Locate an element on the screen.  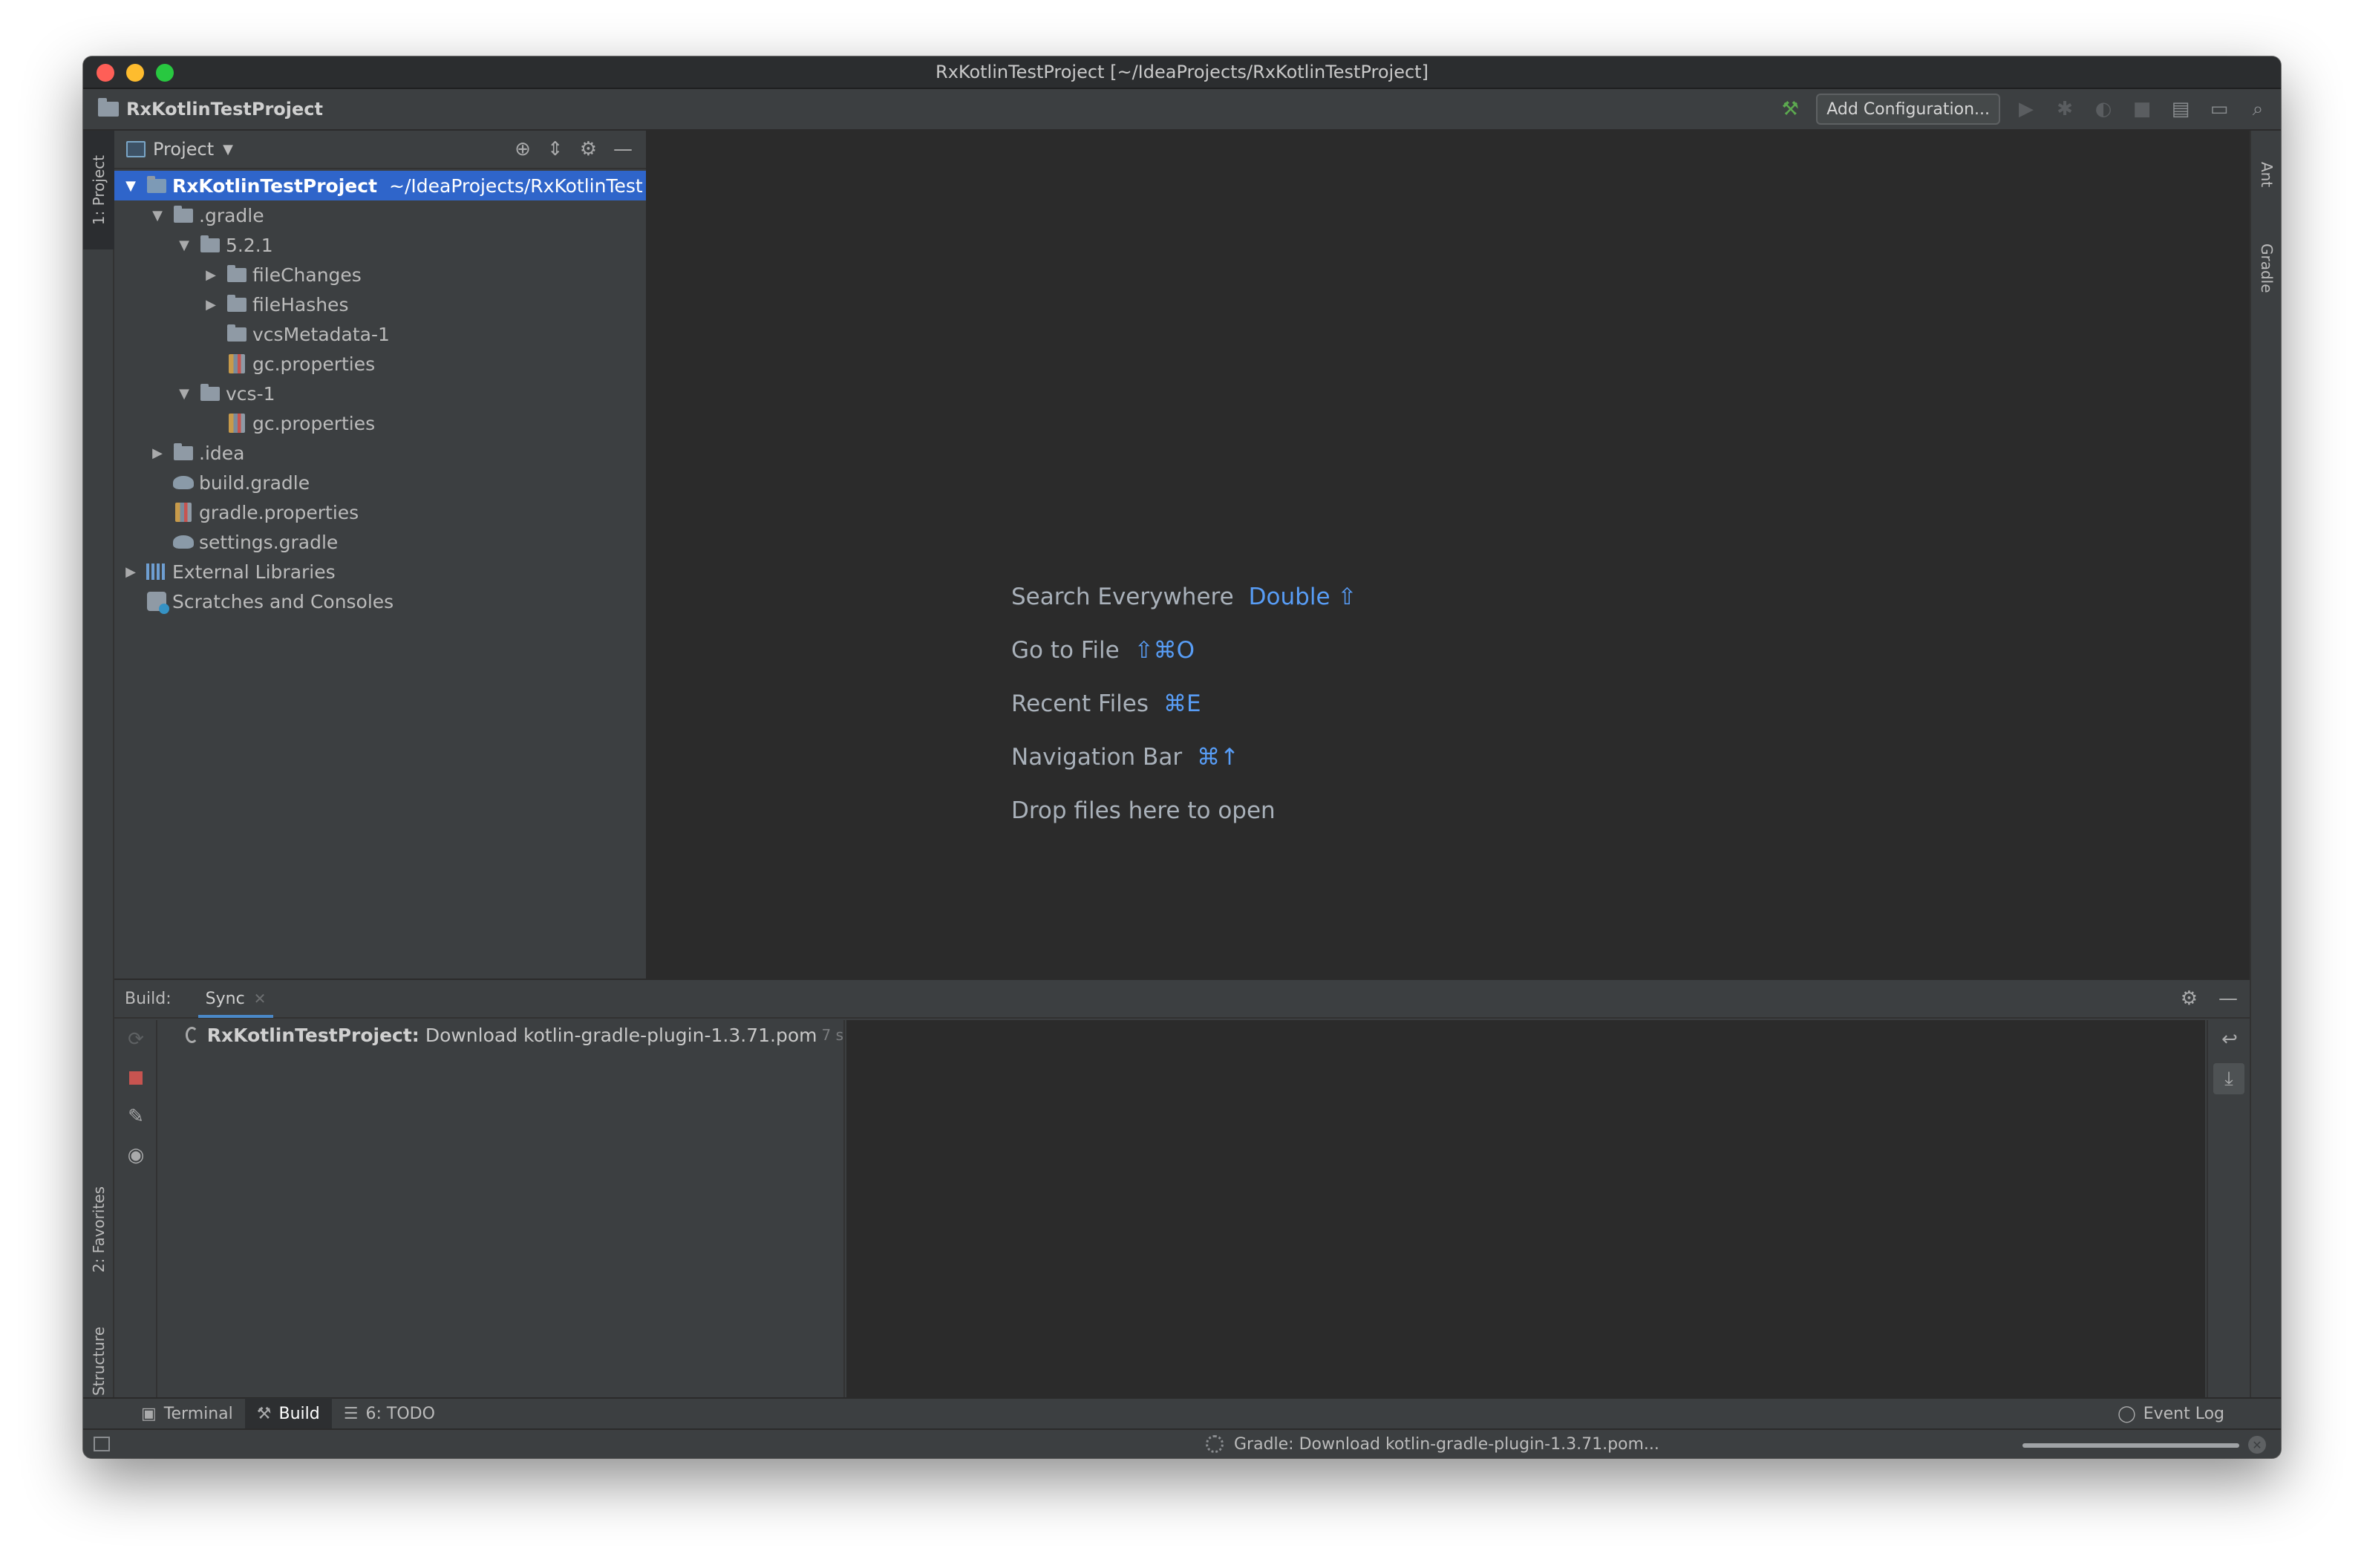
tree-item: ▼ vcs-1 is located at coordinates (380, 393).